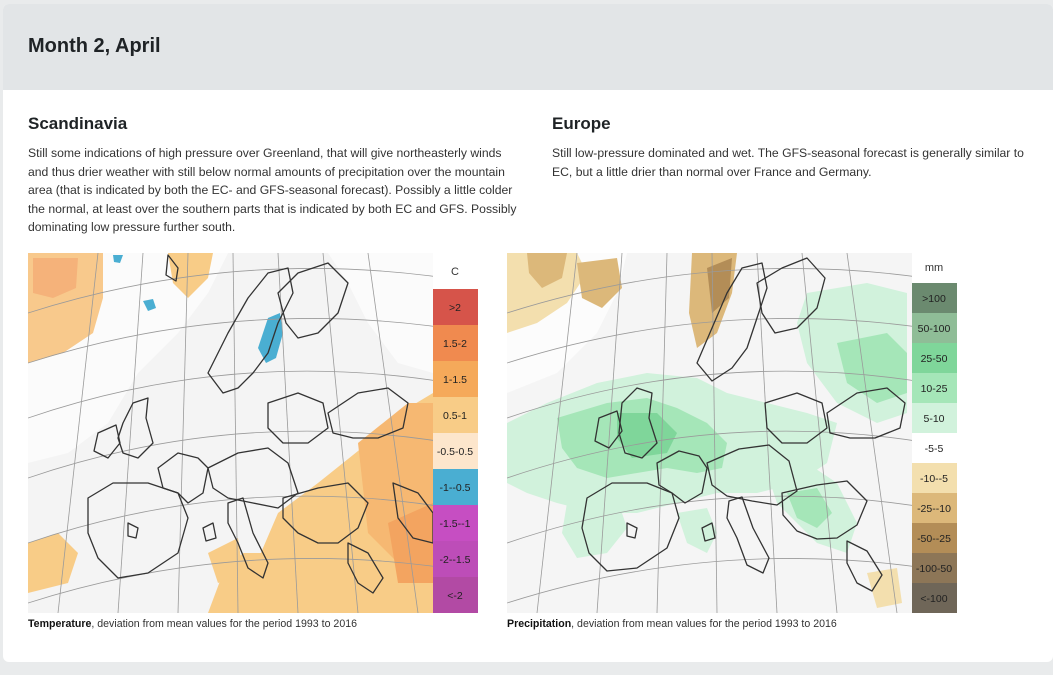  What do you see at coordinates (539, 624) in the screenshot?
I see `precipitation-caption-label: Precipitation` at bounding box center [539, 624].